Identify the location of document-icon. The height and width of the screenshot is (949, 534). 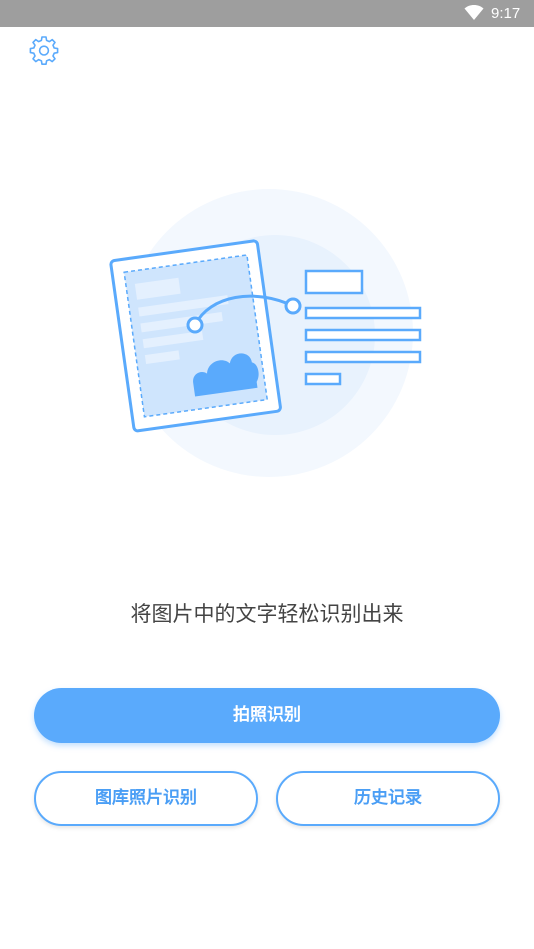
(195, 336).